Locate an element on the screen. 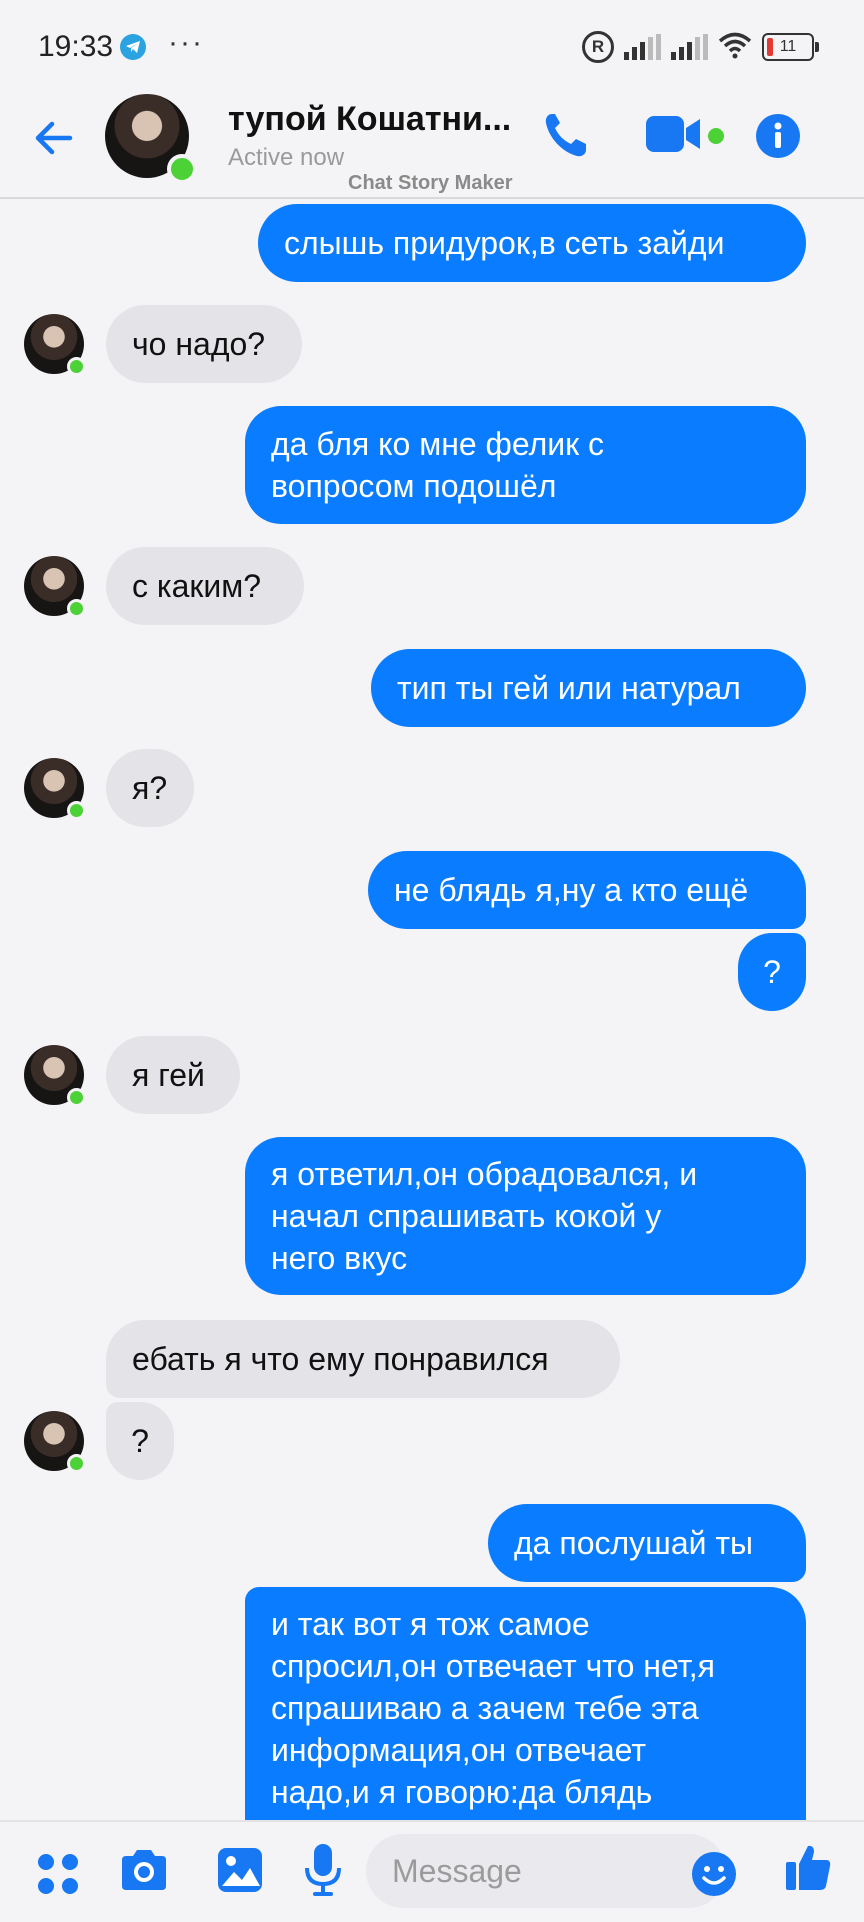  apps-menu-icon is located at coordinates (58, 1876).